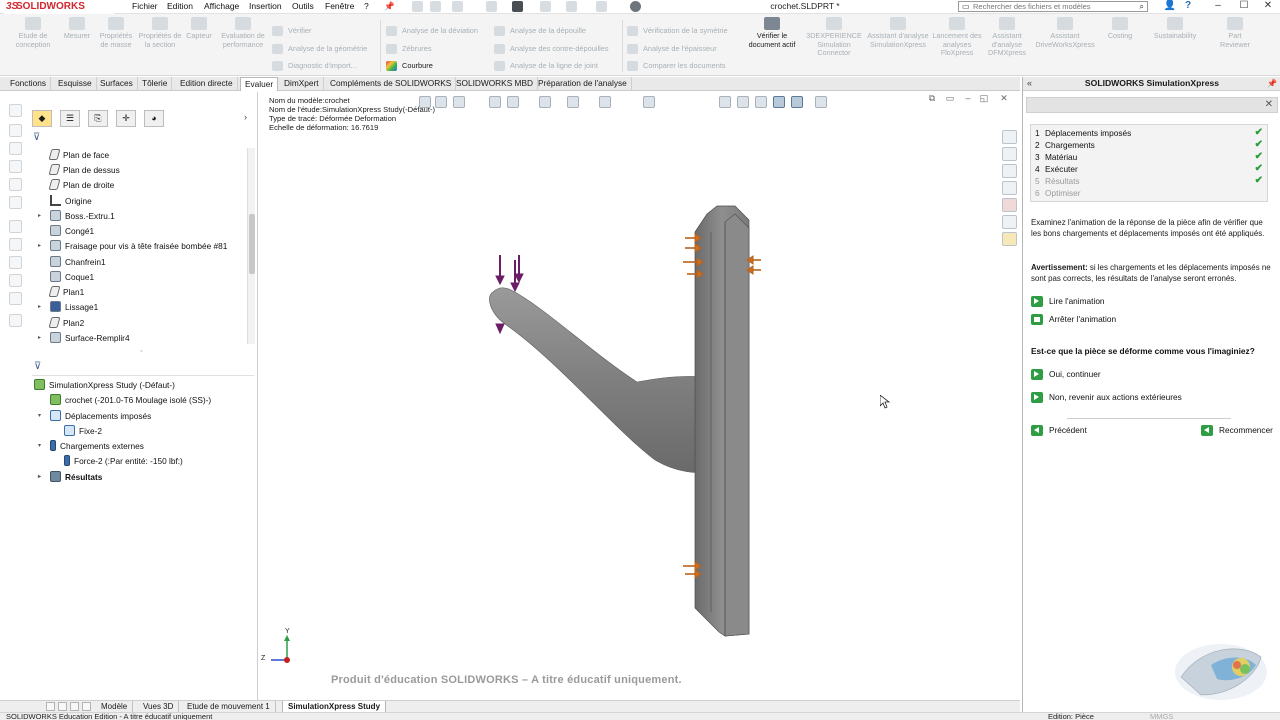  Describe the element at coordinates (1059, 430) in the screenshot. I see `previous-button: Précédent` at that location.